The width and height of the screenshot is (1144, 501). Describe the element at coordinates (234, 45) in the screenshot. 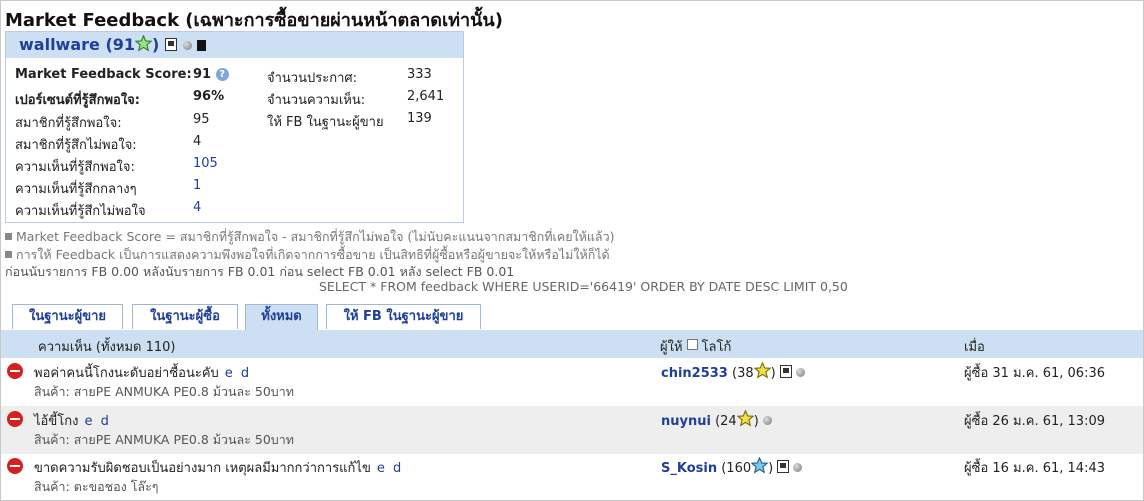

I see `card-header: wallware (91)` at that location.